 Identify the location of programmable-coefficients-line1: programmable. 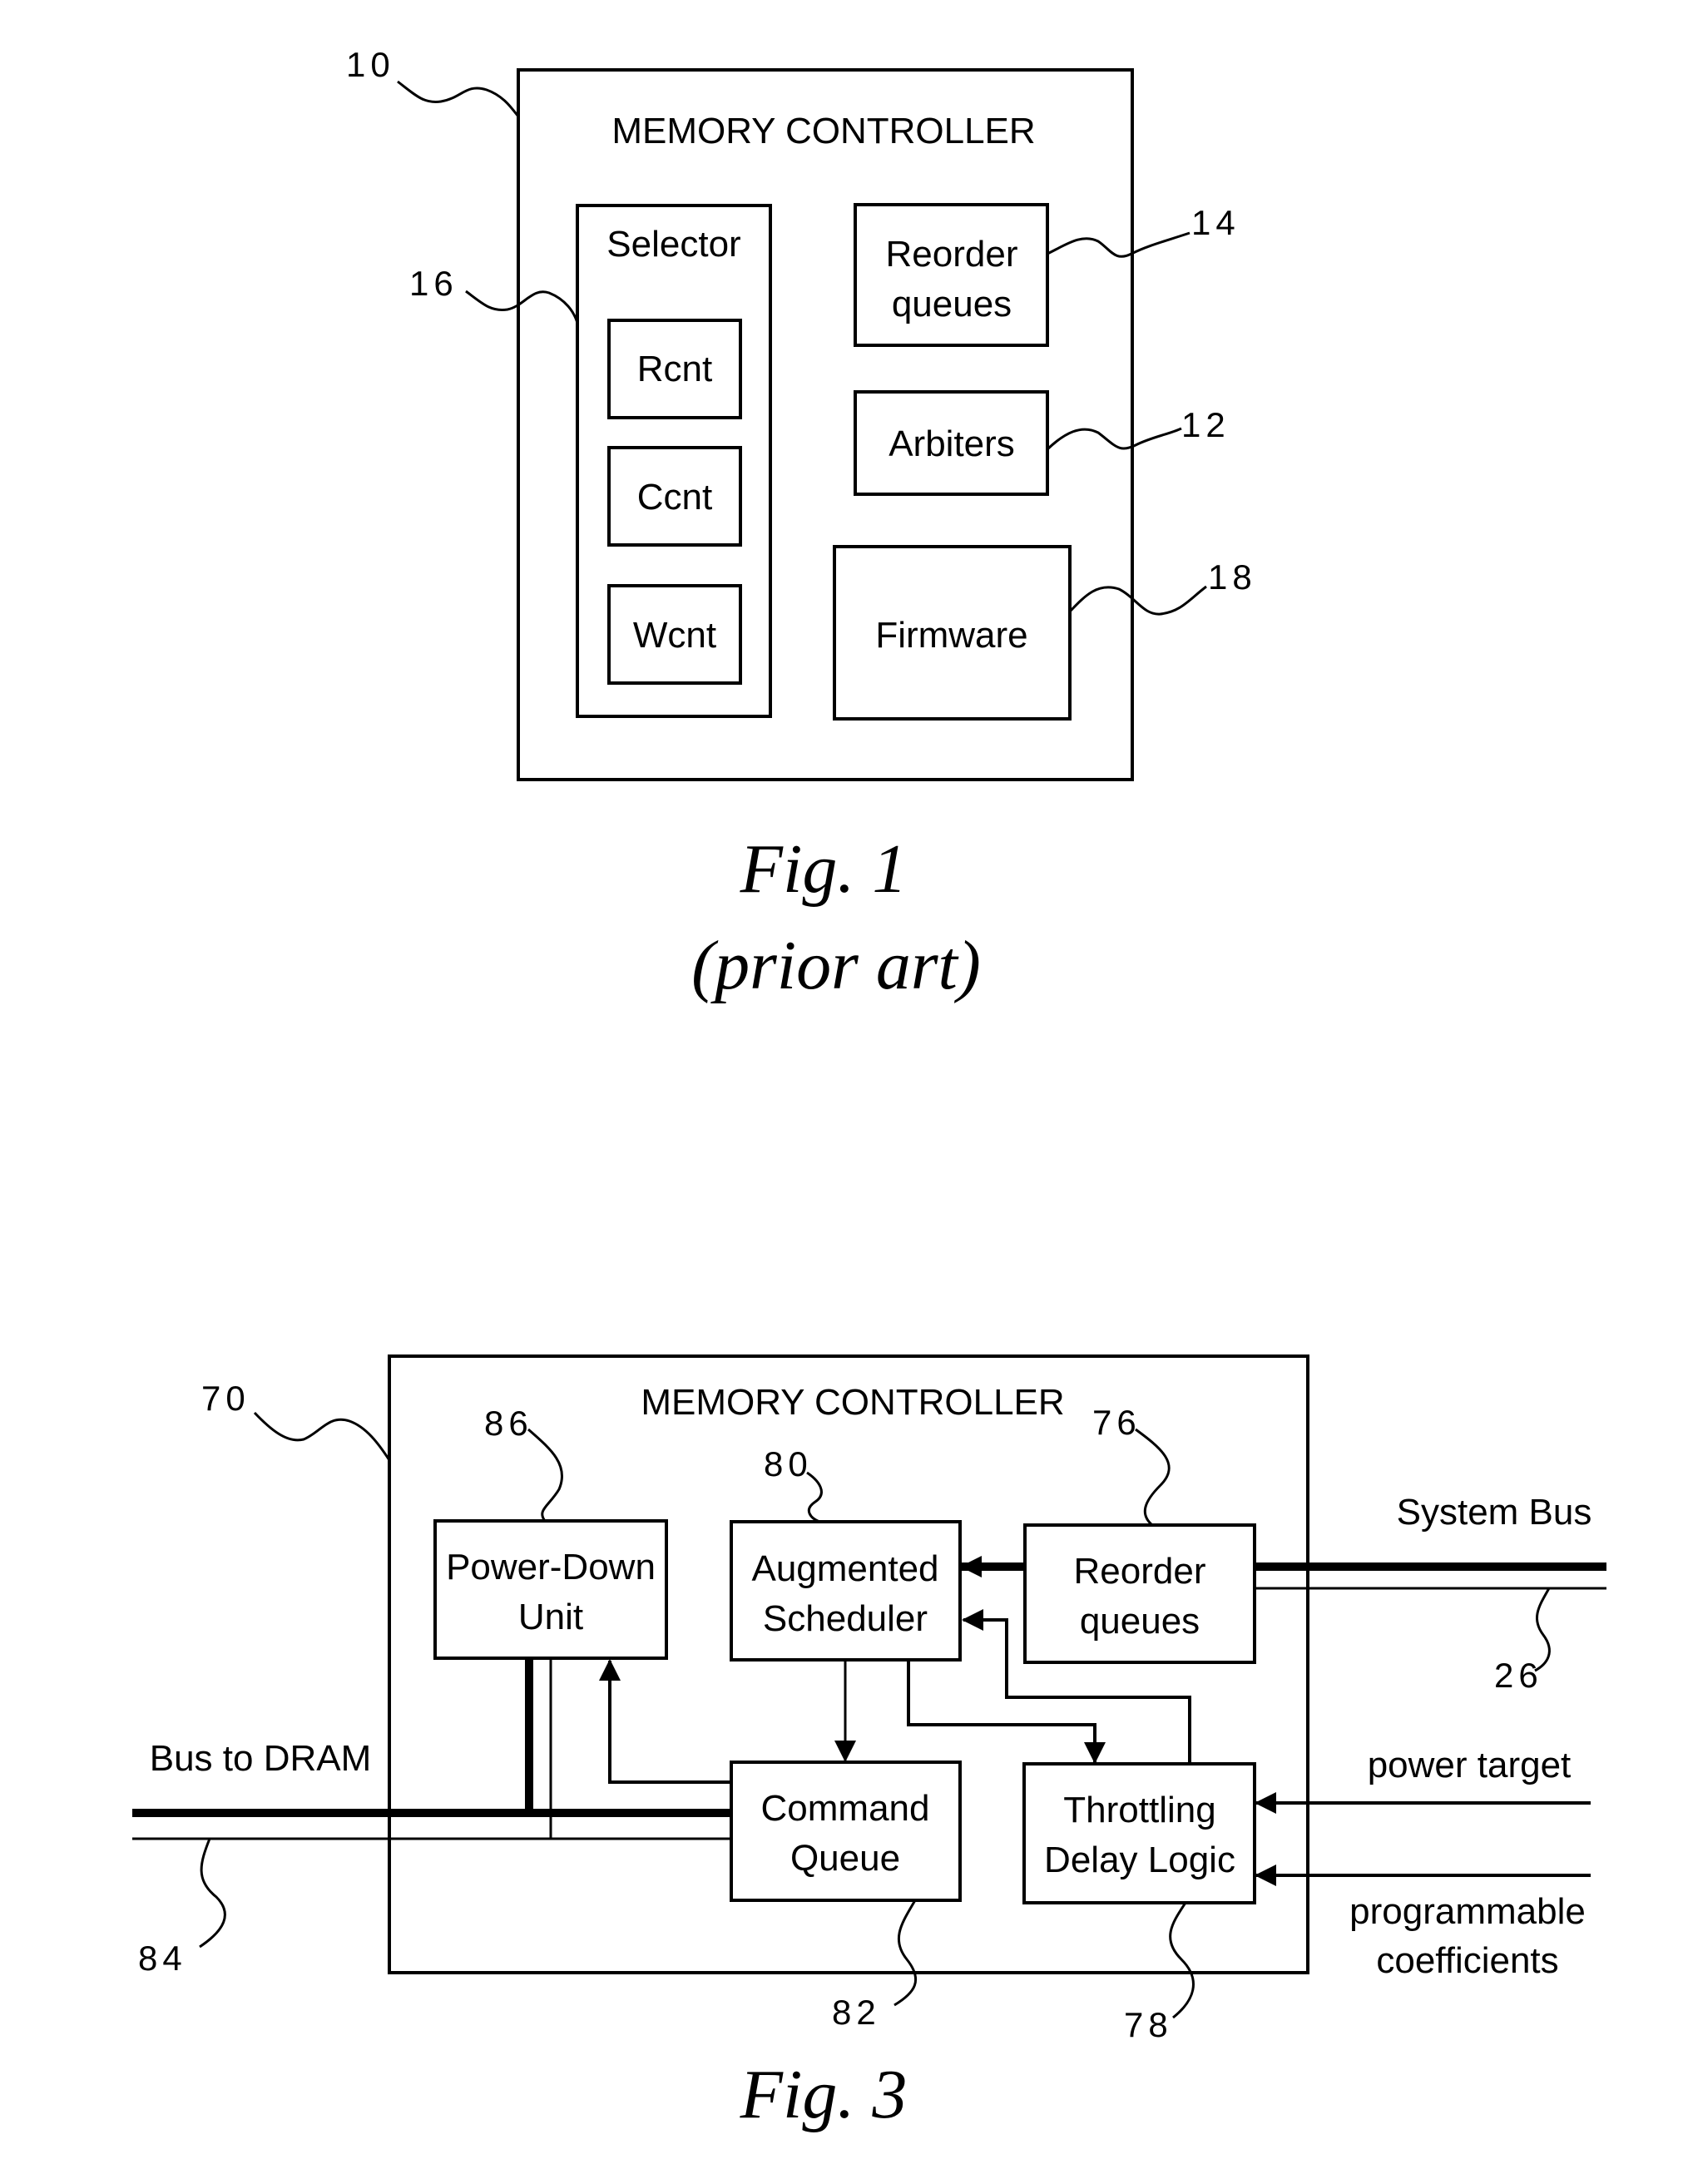
(1467, 1911).